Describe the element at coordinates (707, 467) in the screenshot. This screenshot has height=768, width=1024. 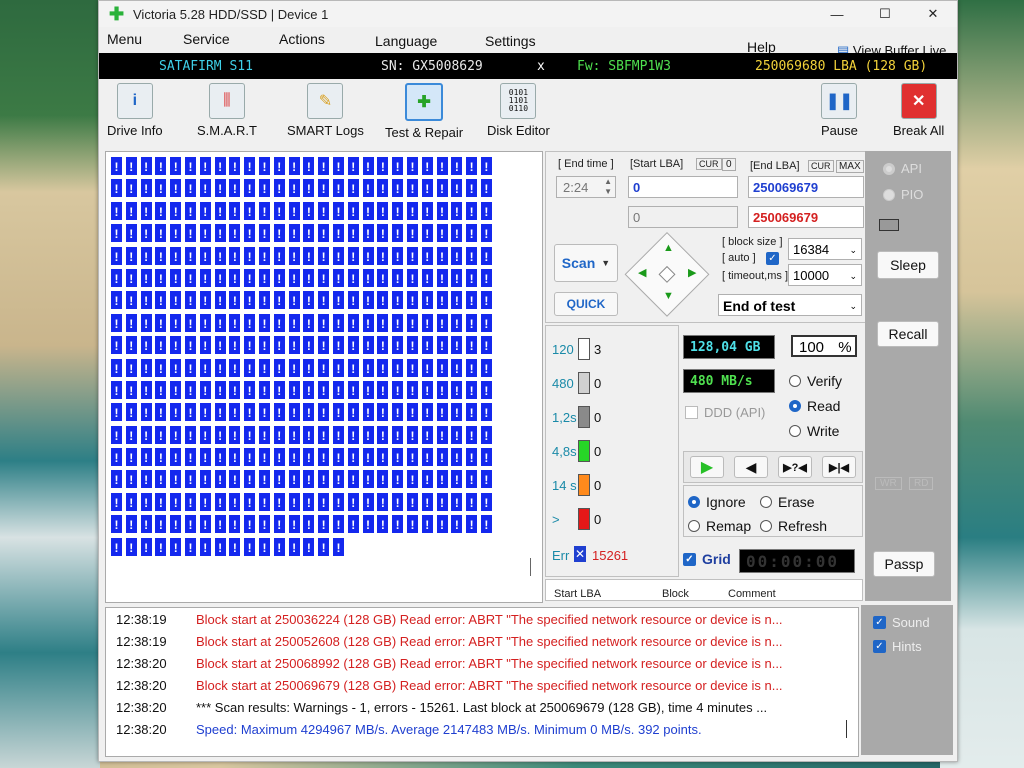
I see `play-button: ▶` at that location.